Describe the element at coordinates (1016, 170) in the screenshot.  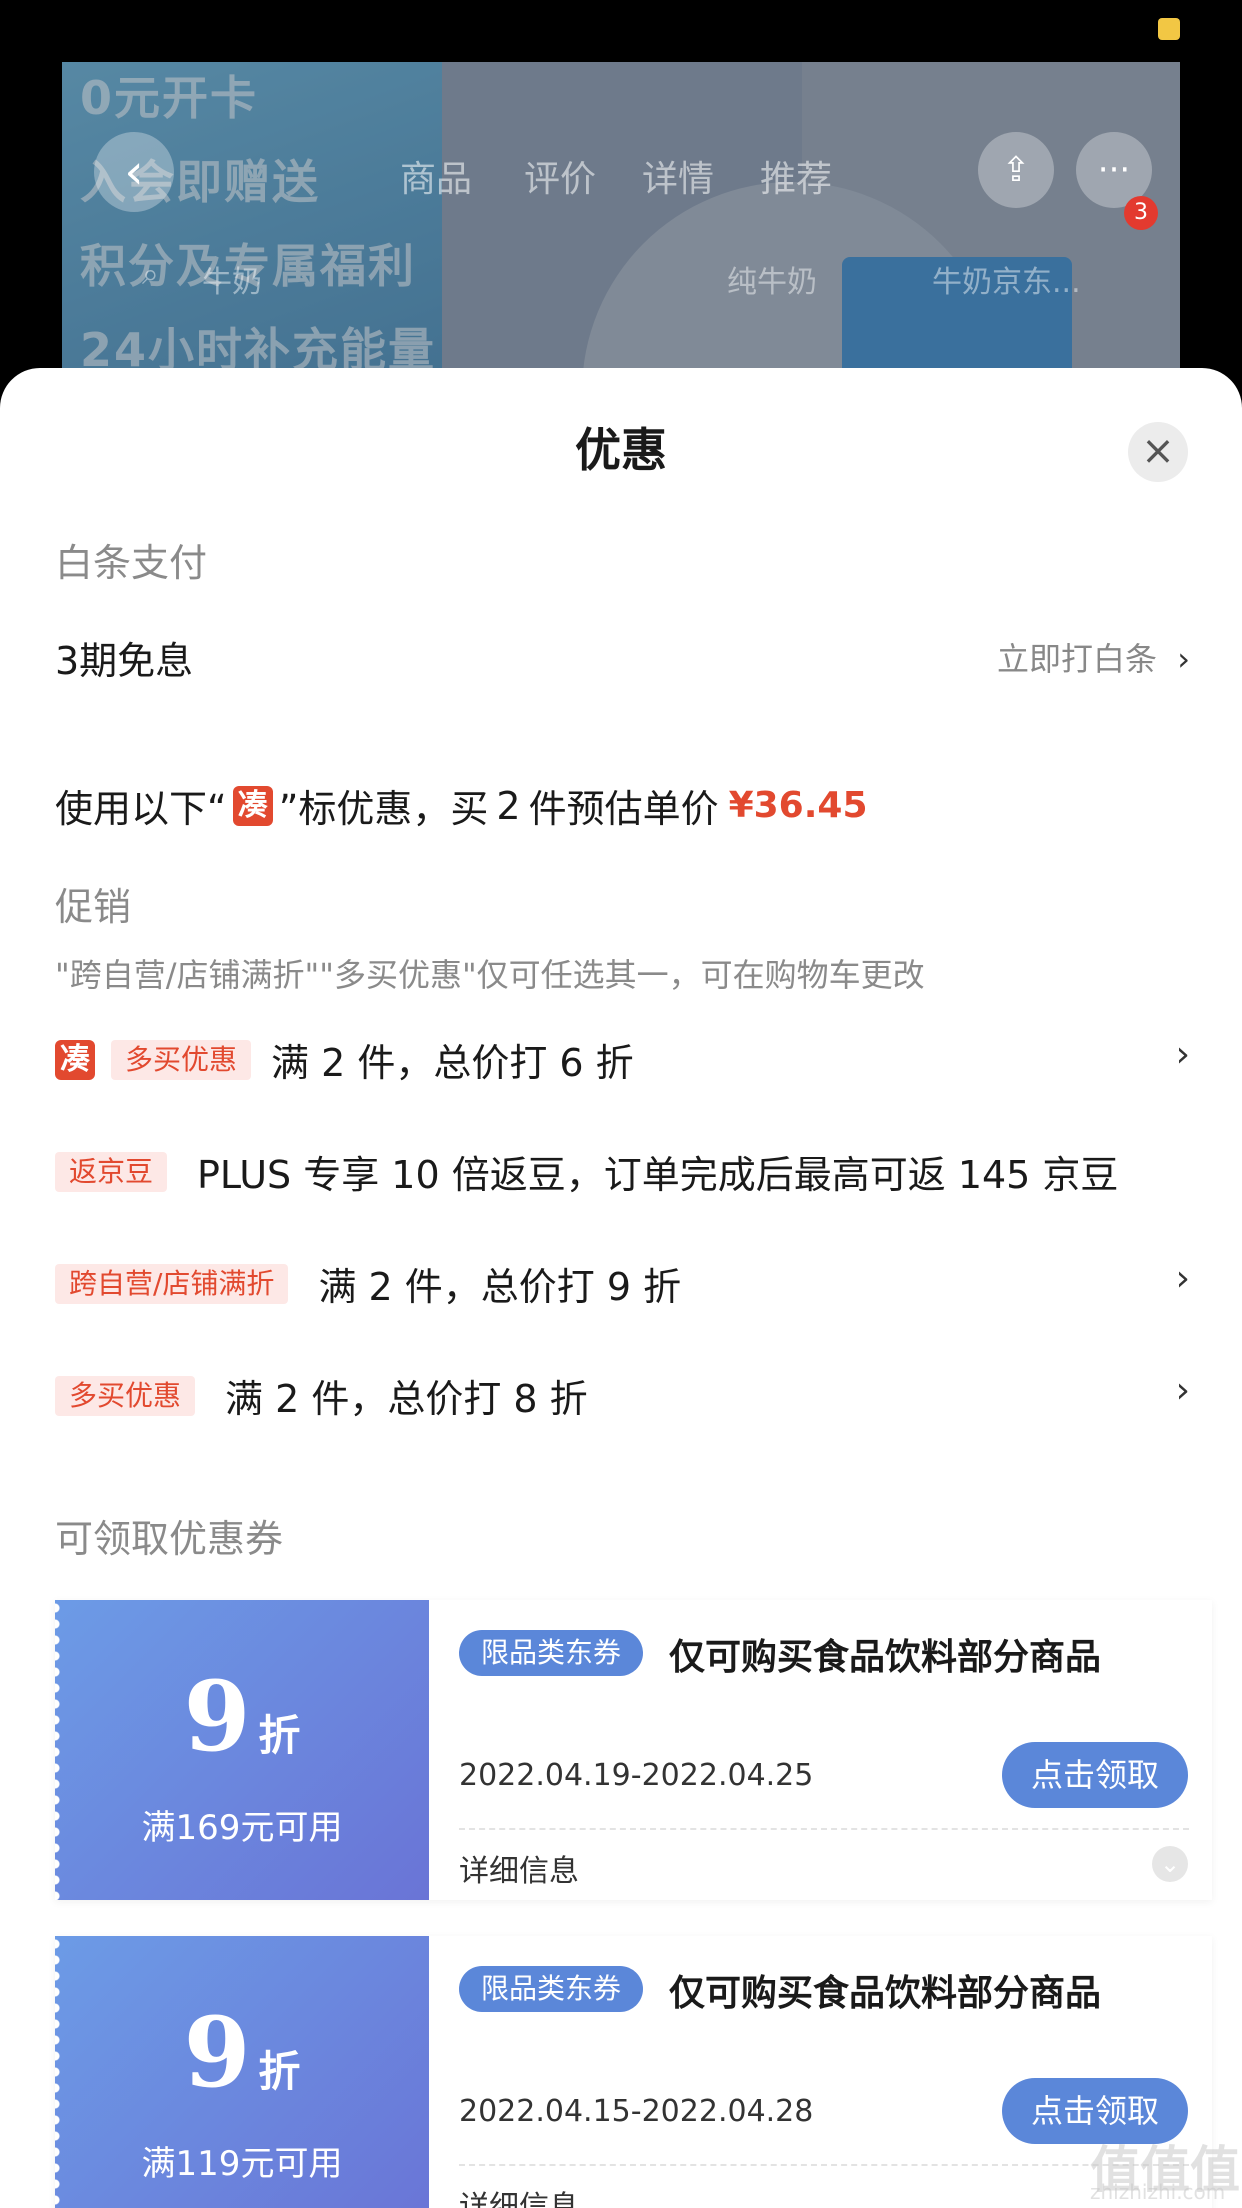
I see `share-icon: ⇪` at that location.